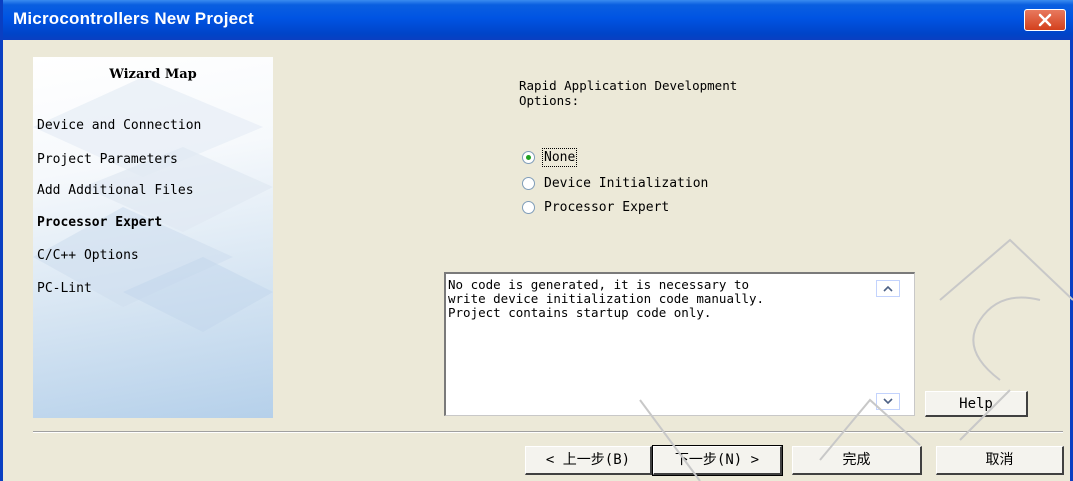 This screenshot has width=1073, height=481. I want to click on radio-device-initialization: Device Initialization, so click(615, 183).